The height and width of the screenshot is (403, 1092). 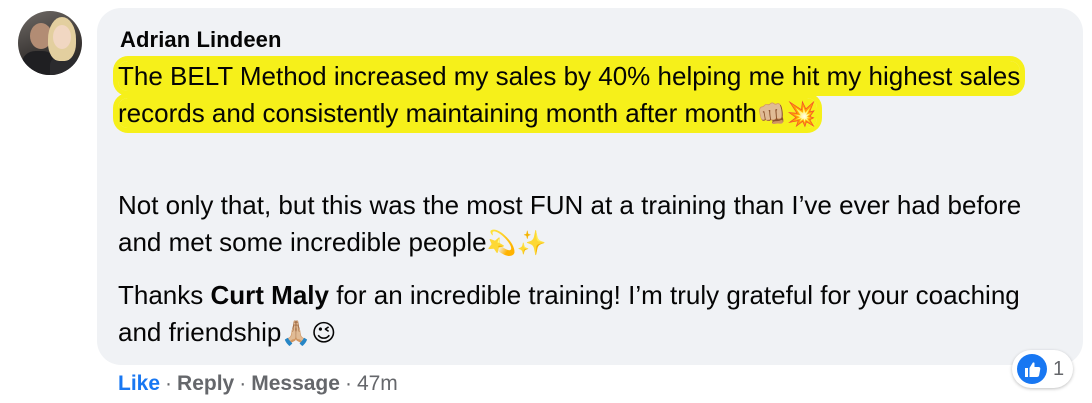 What do you see at coordinates (139, 383) in the screenshot?
I see `like-button: Like` at bounding box center [139, 383].